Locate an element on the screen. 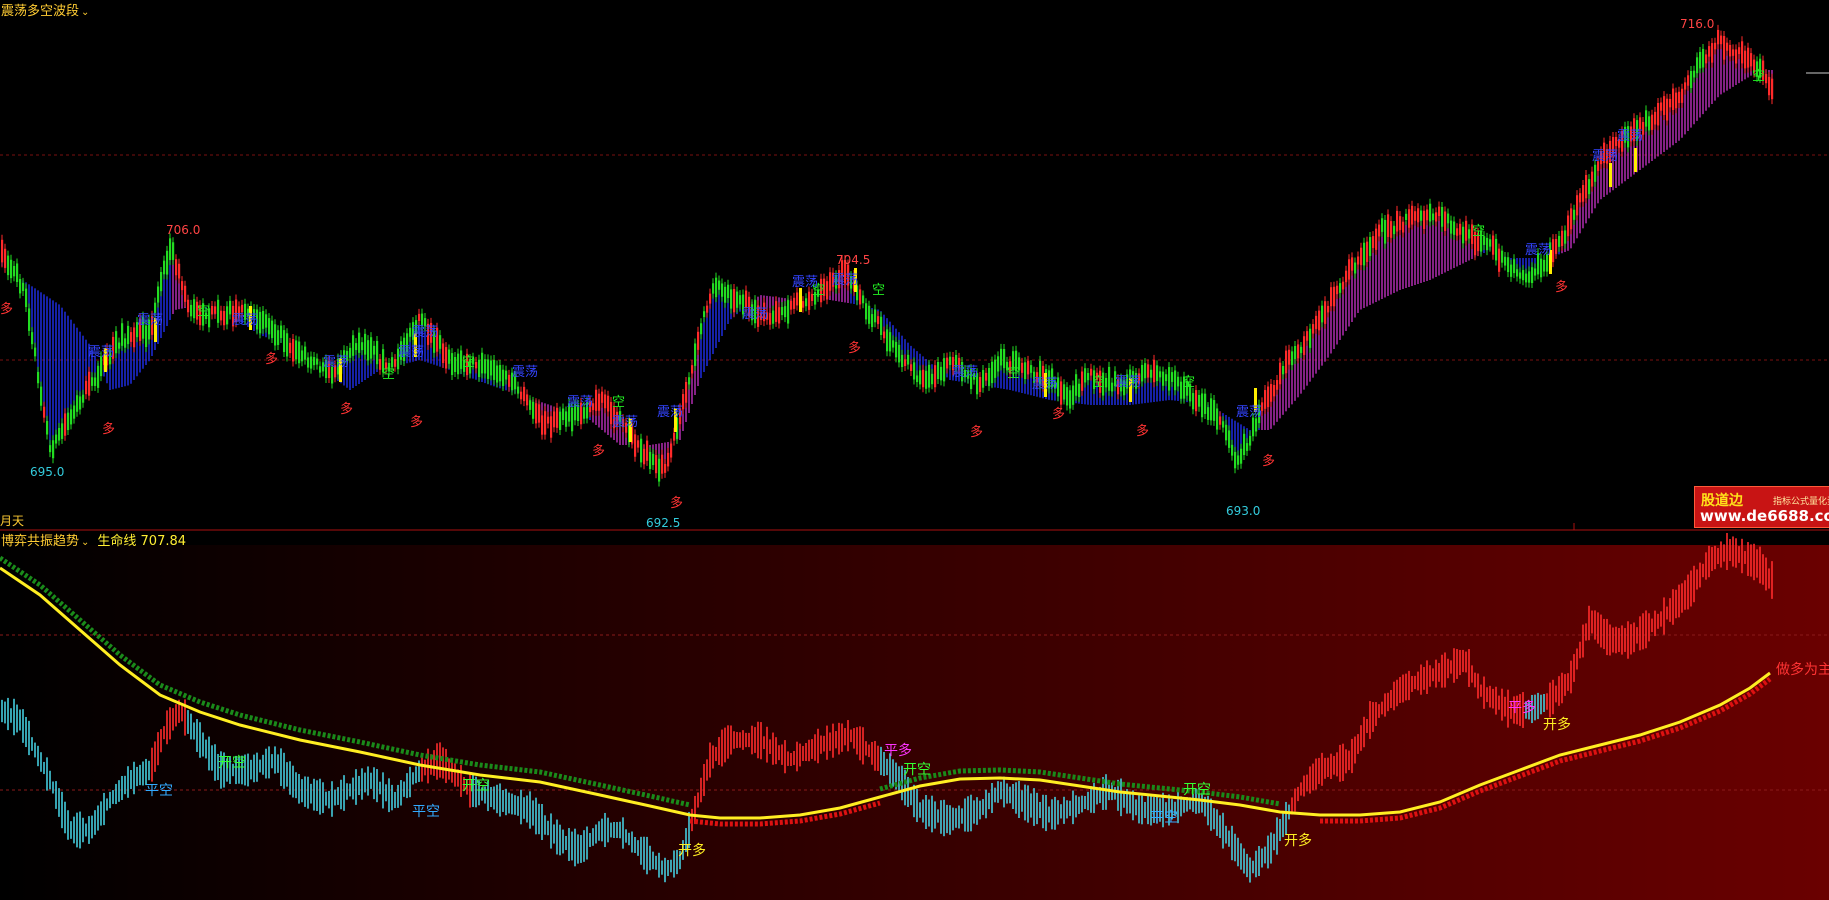  top-panel-title: 震荡多空波段 ⌄ is located at coordinates (45, 9).